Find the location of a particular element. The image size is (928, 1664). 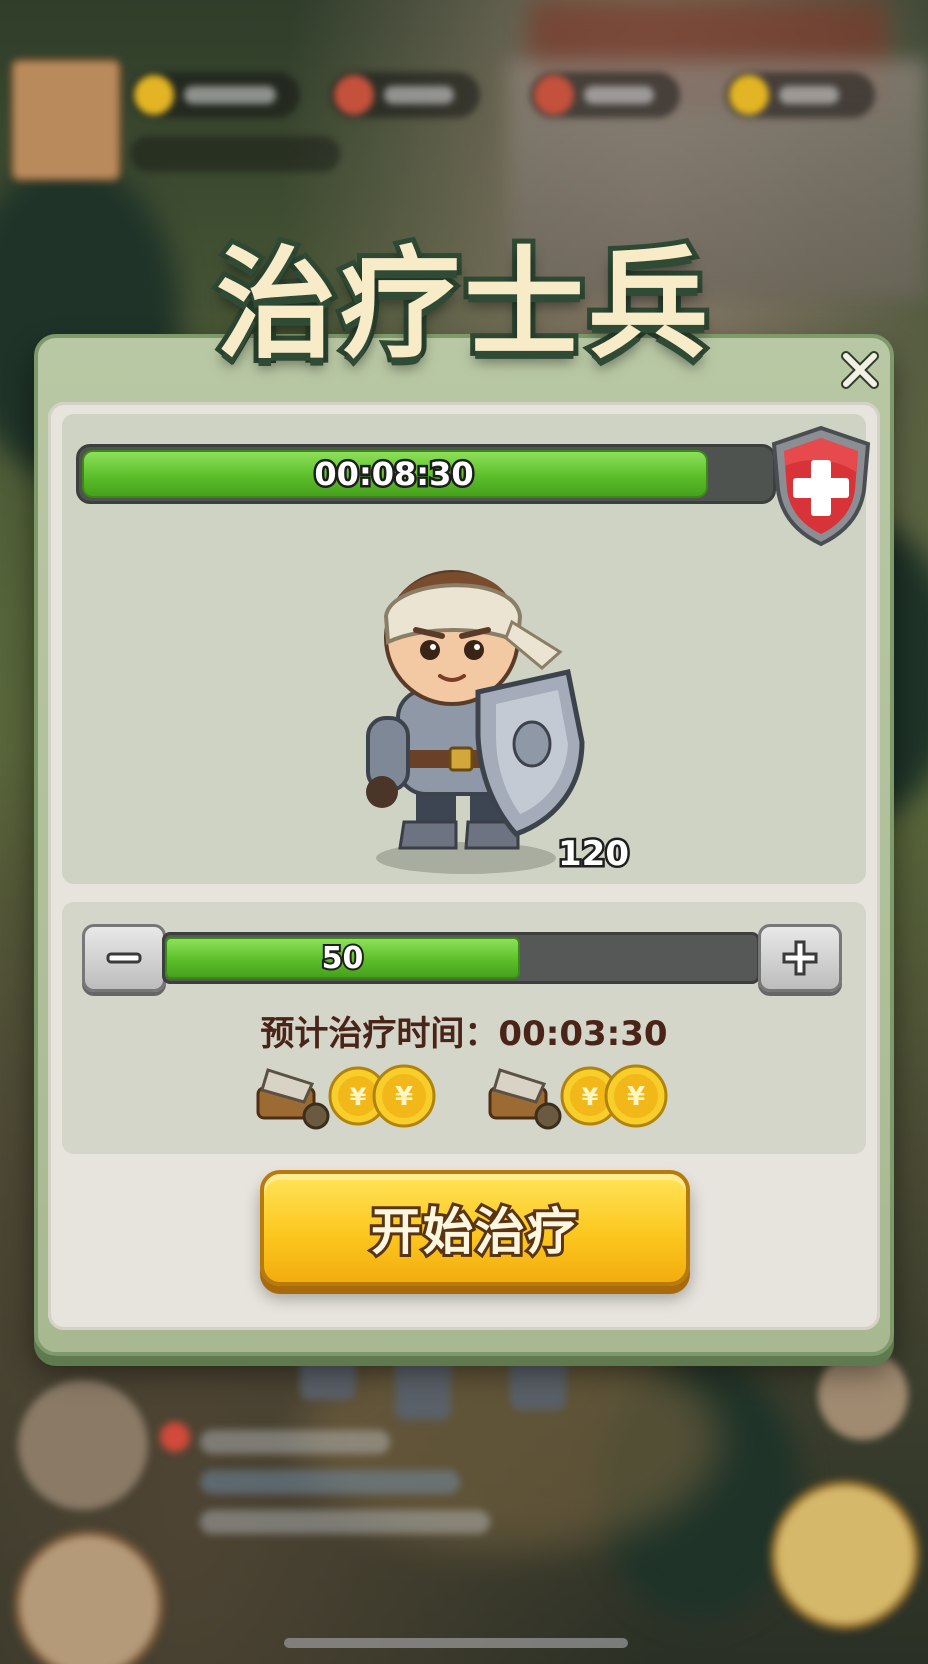

plus-icon is located at coordinates (800, 958).